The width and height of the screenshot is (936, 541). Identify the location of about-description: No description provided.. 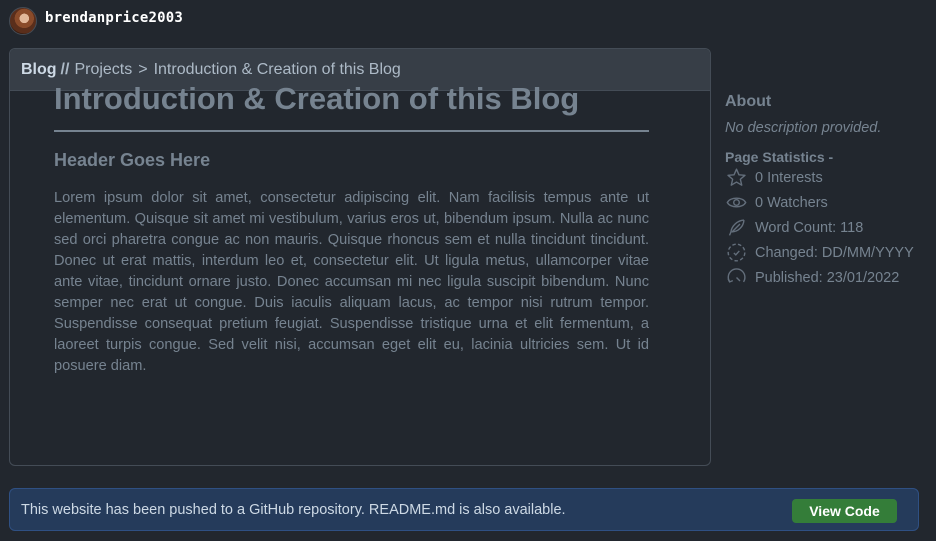
(803, 128).